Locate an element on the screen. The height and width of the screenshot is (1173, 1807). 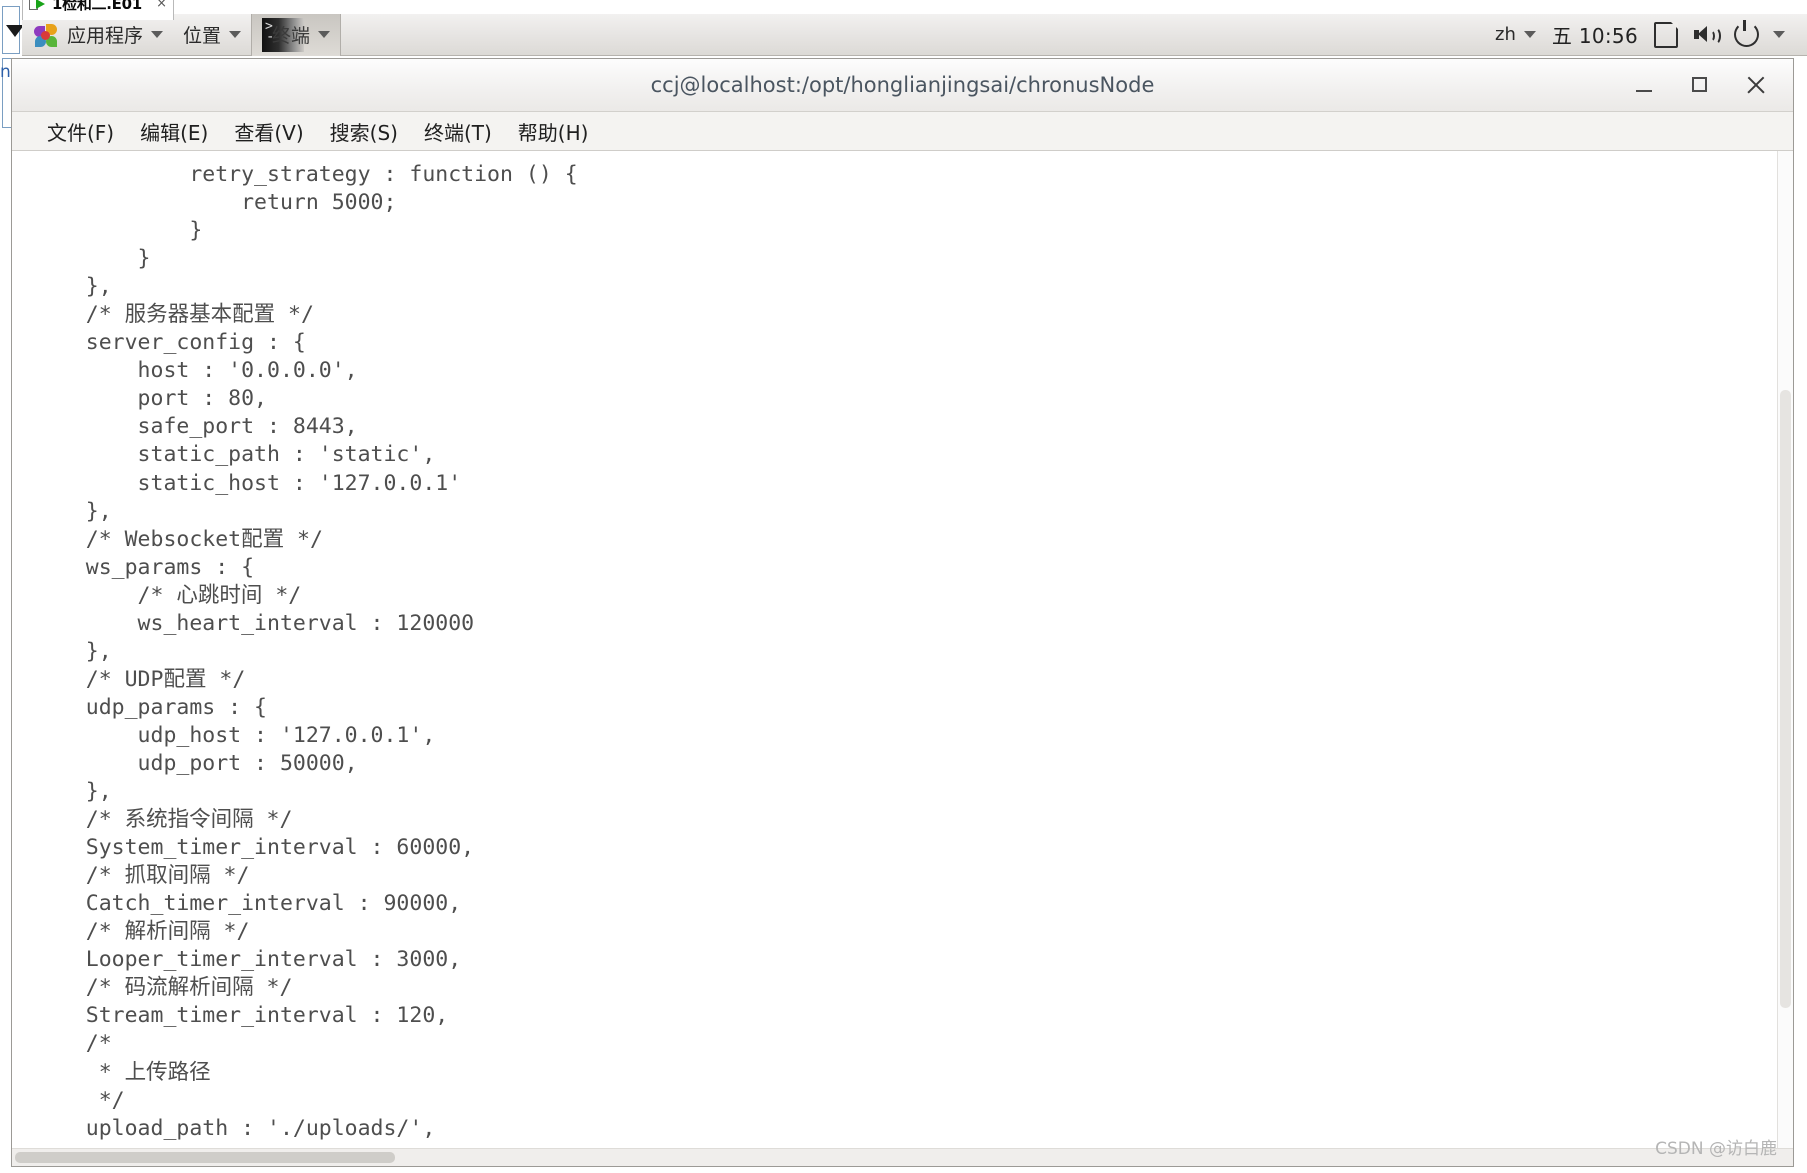
system-menu is located at coordinates (1759, 35).